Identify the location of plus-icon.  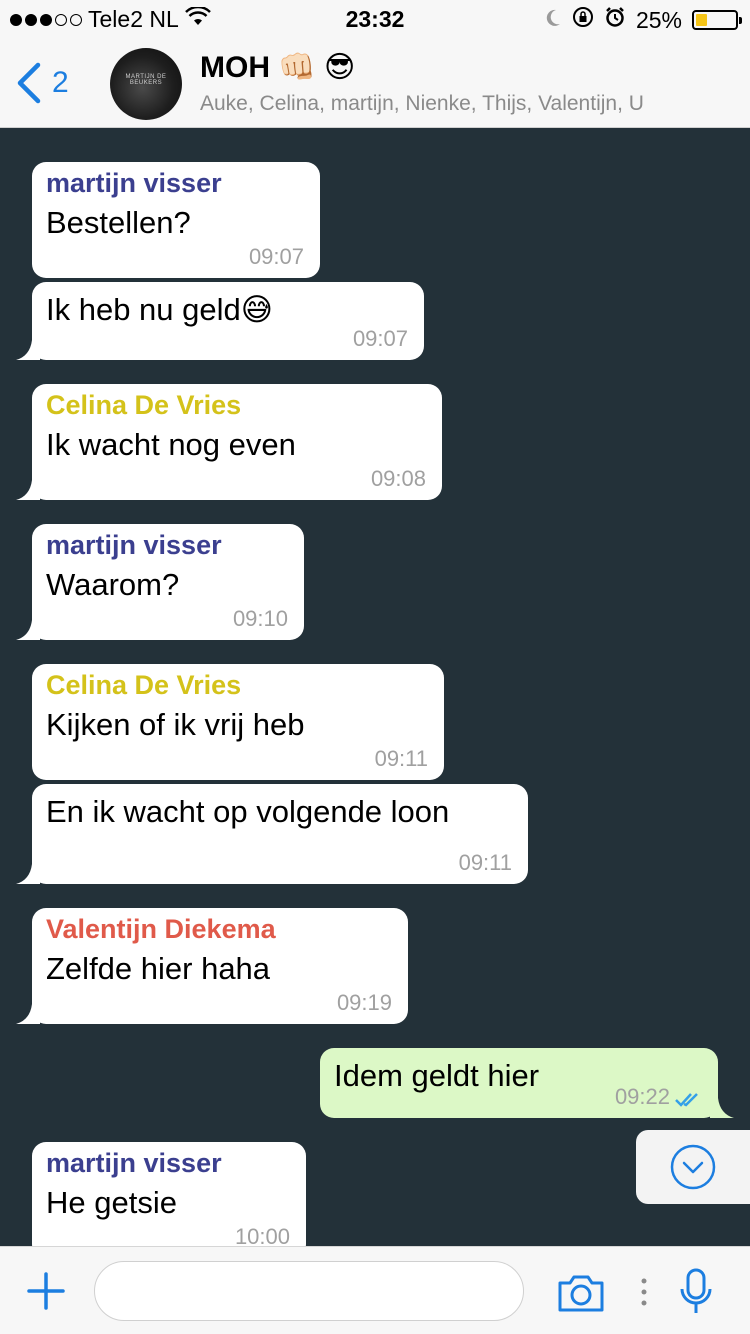
(46, 1291).